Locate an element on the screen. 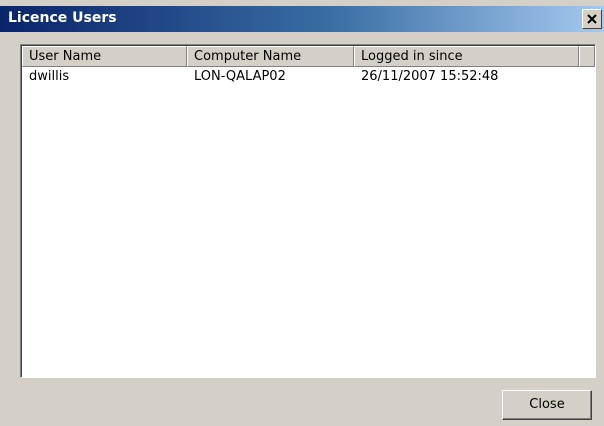  column-header-user-name: User Name is located at coordinates (104, 56).